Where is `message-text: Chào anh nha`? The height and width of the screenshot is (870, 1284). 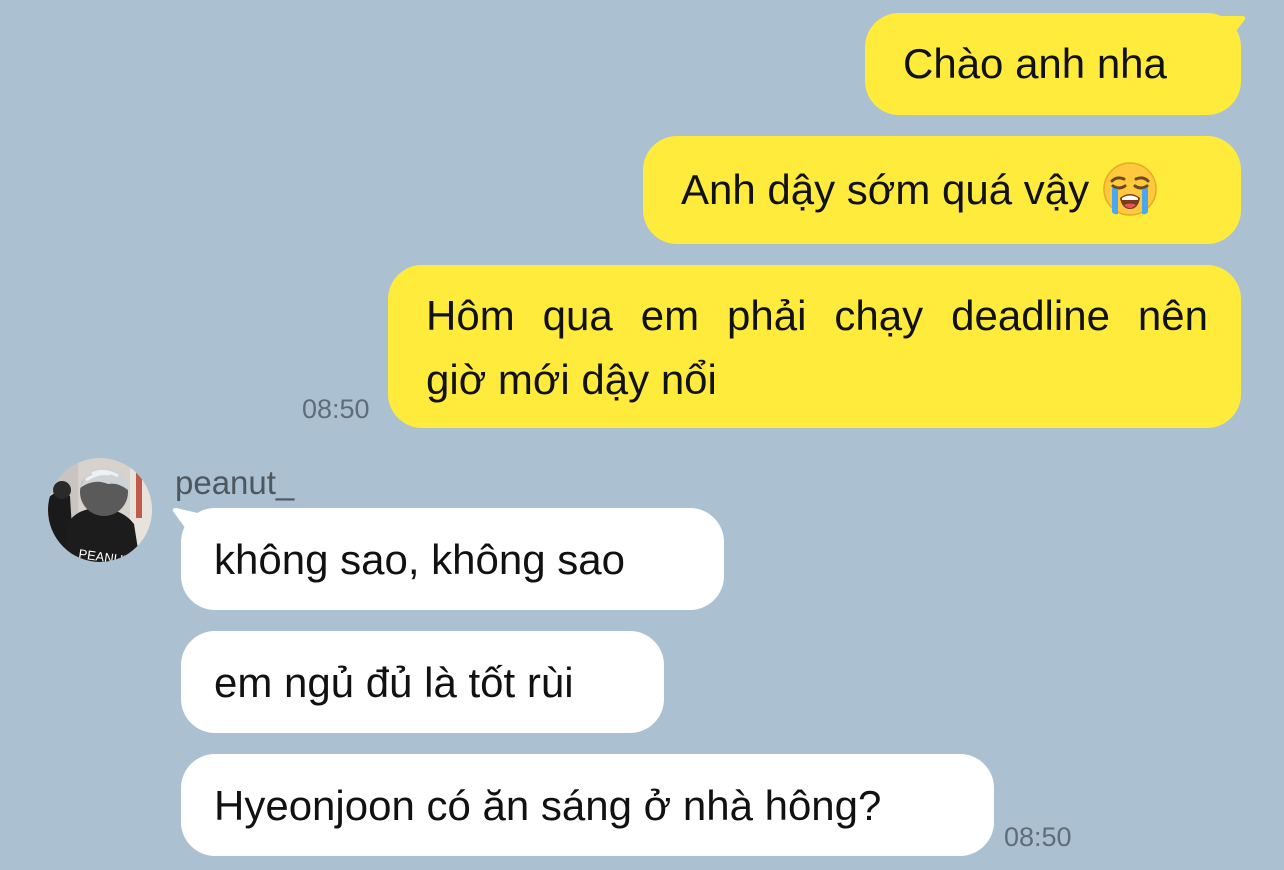
message-text: Chào anh nha is located at coordinates (1035, 63).